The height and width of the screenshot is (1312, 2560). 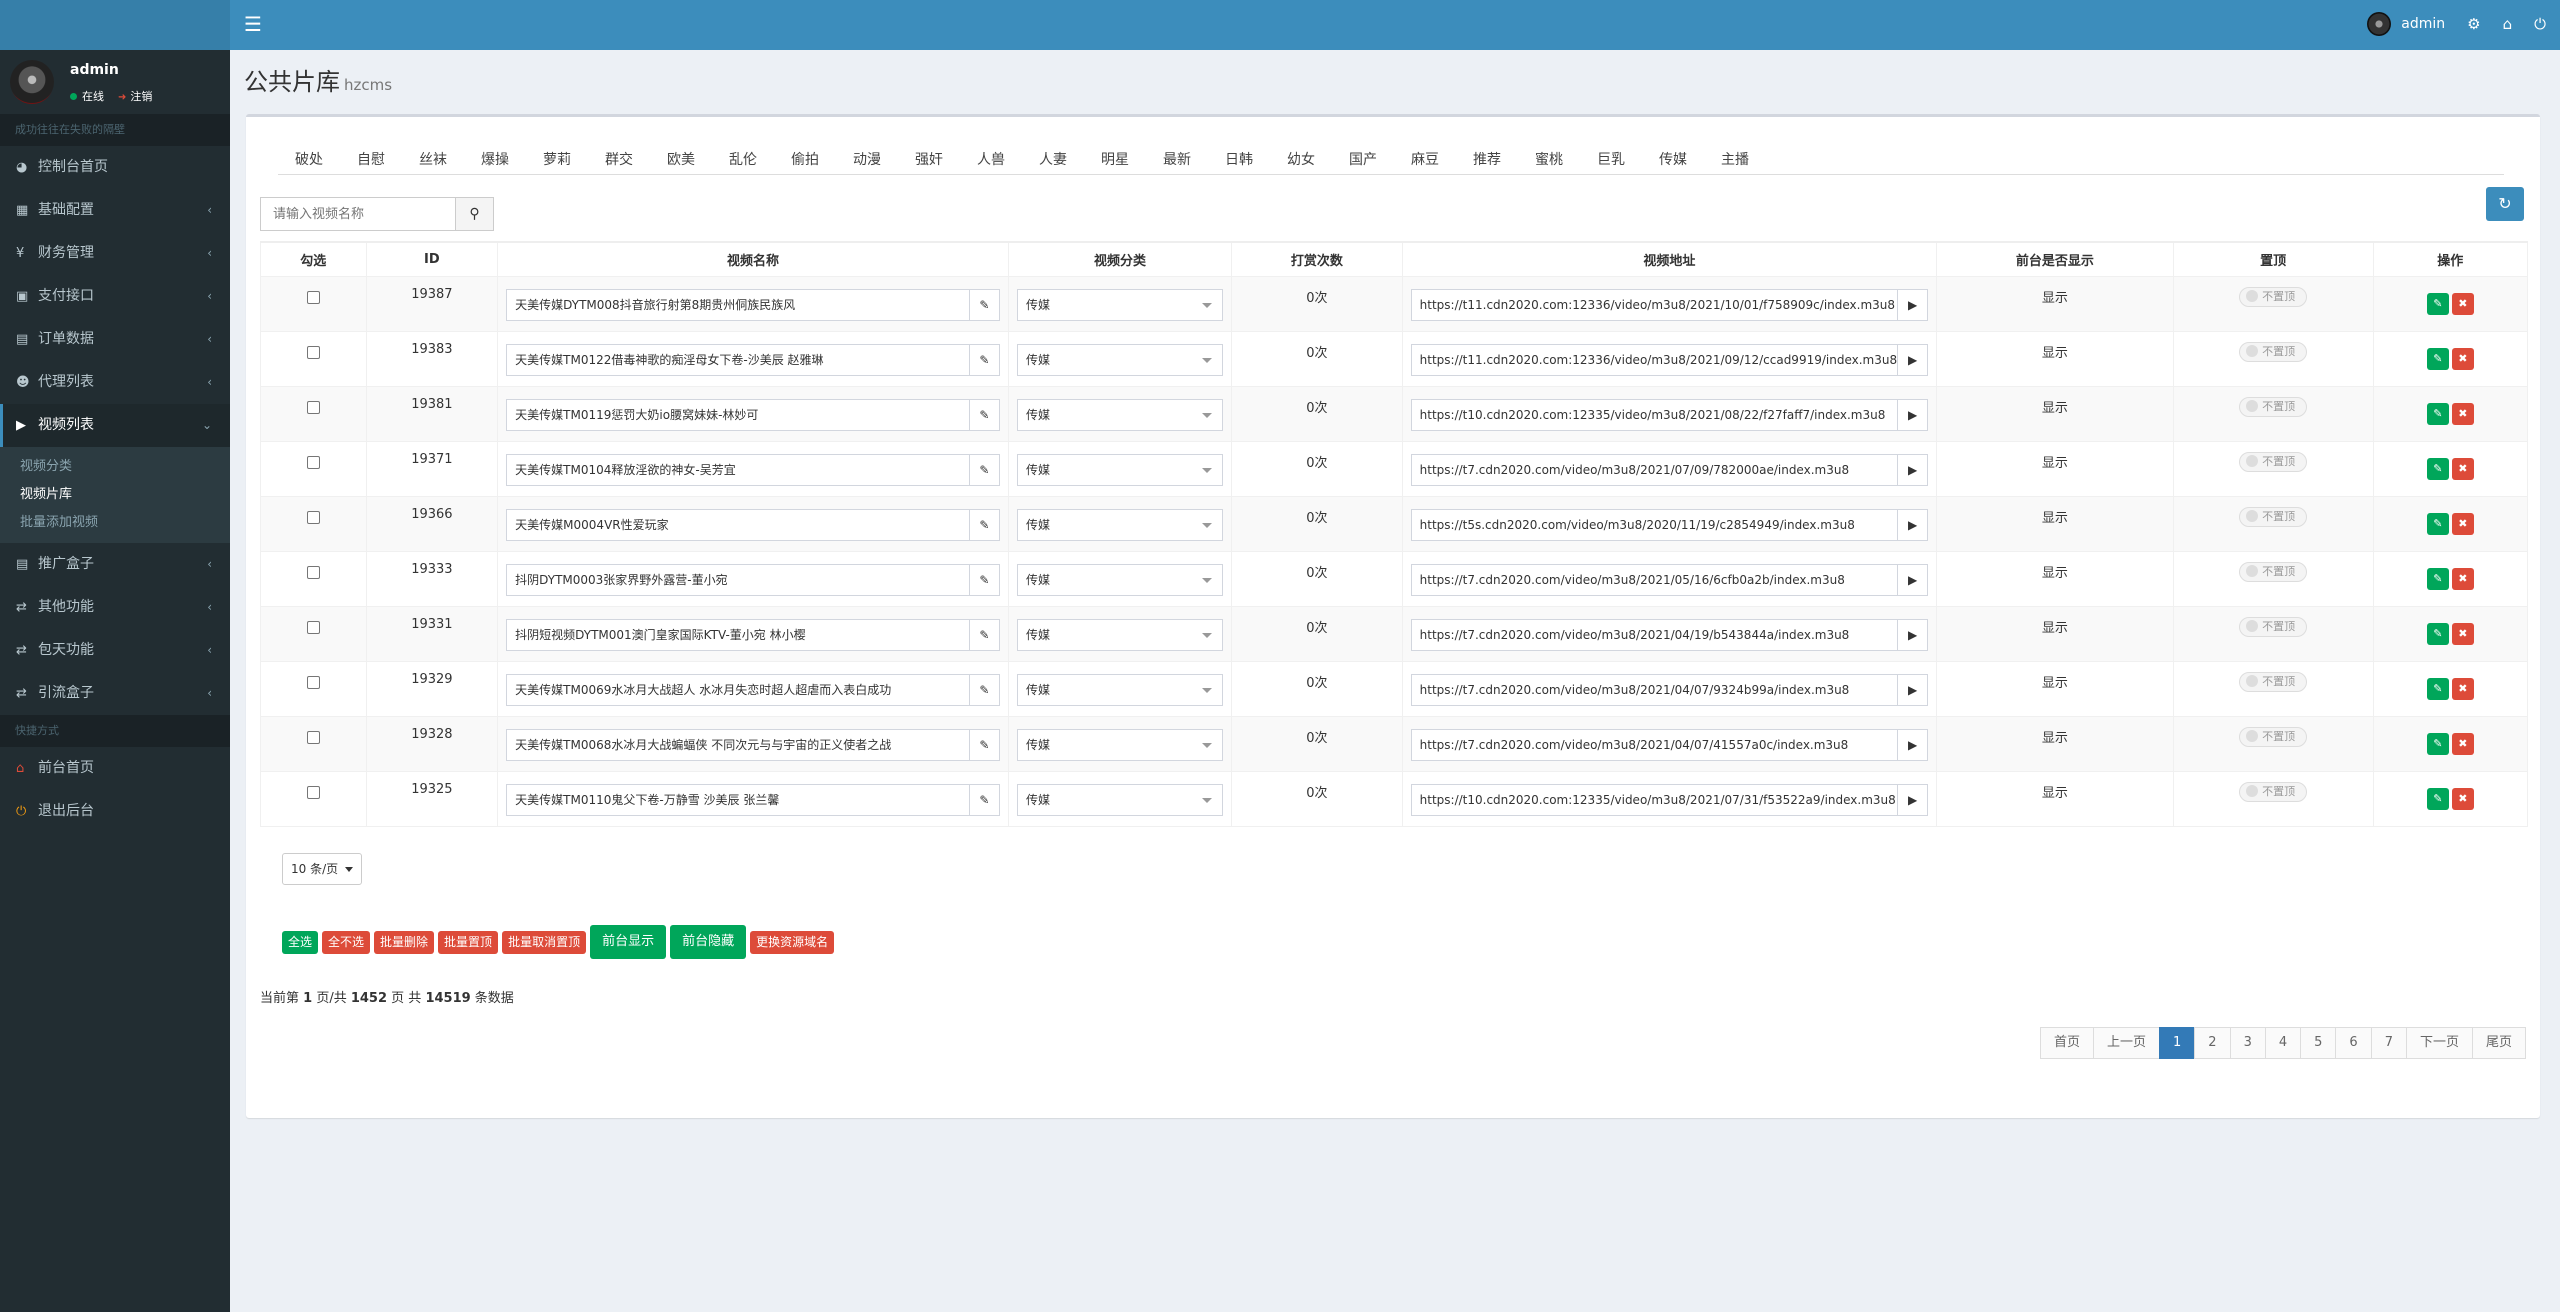 I want to click on tab-category: 最新, so click(x=1177, y=158).